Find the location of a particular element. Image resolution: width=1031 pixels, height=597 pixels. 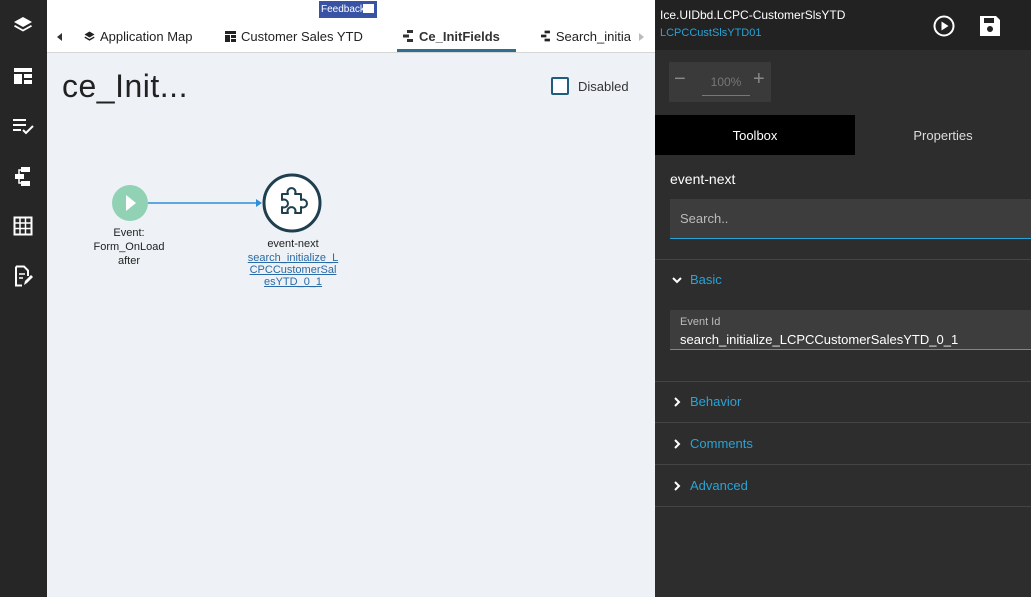

event-next-label: event-next is located at coordinates (293, 244).